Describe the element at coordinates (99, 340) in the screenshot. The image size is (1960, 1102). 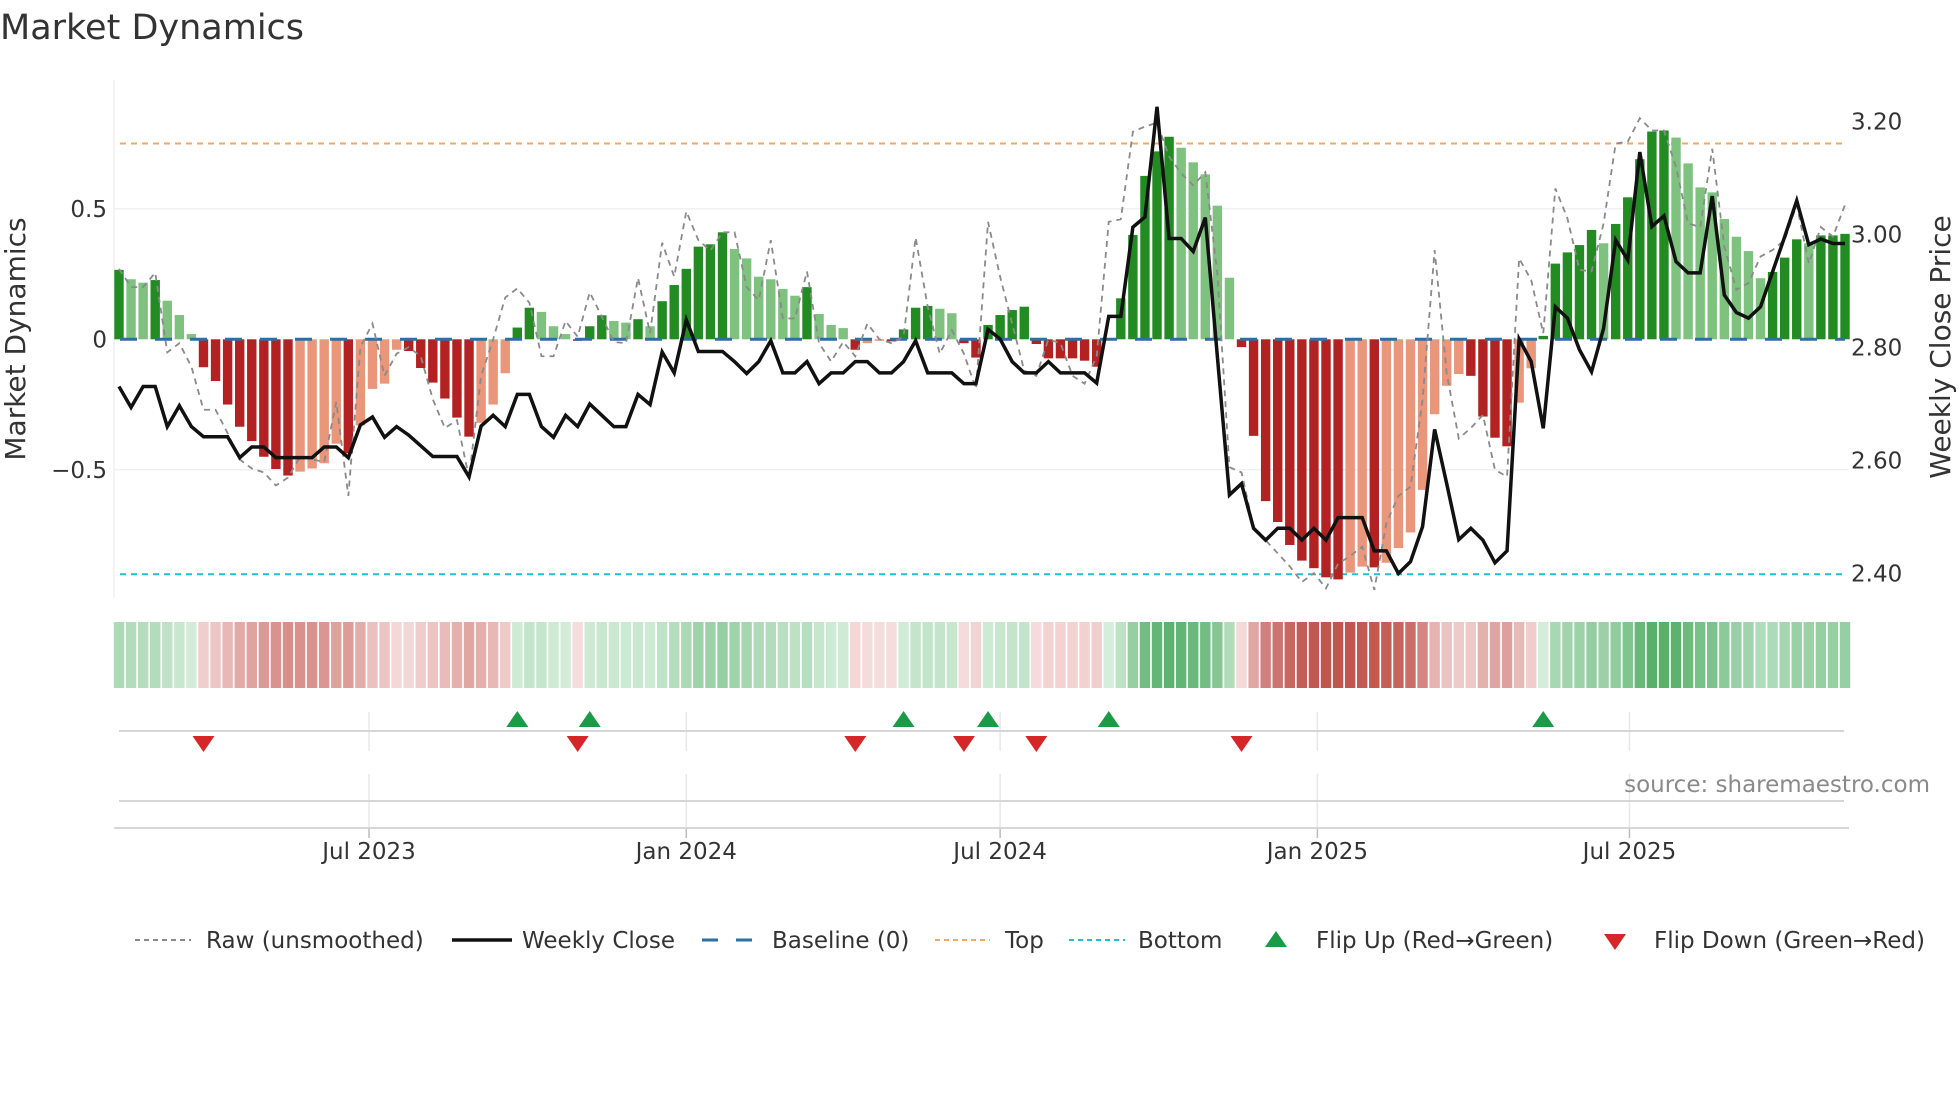
I see `left-tick-label: 0` at that location.